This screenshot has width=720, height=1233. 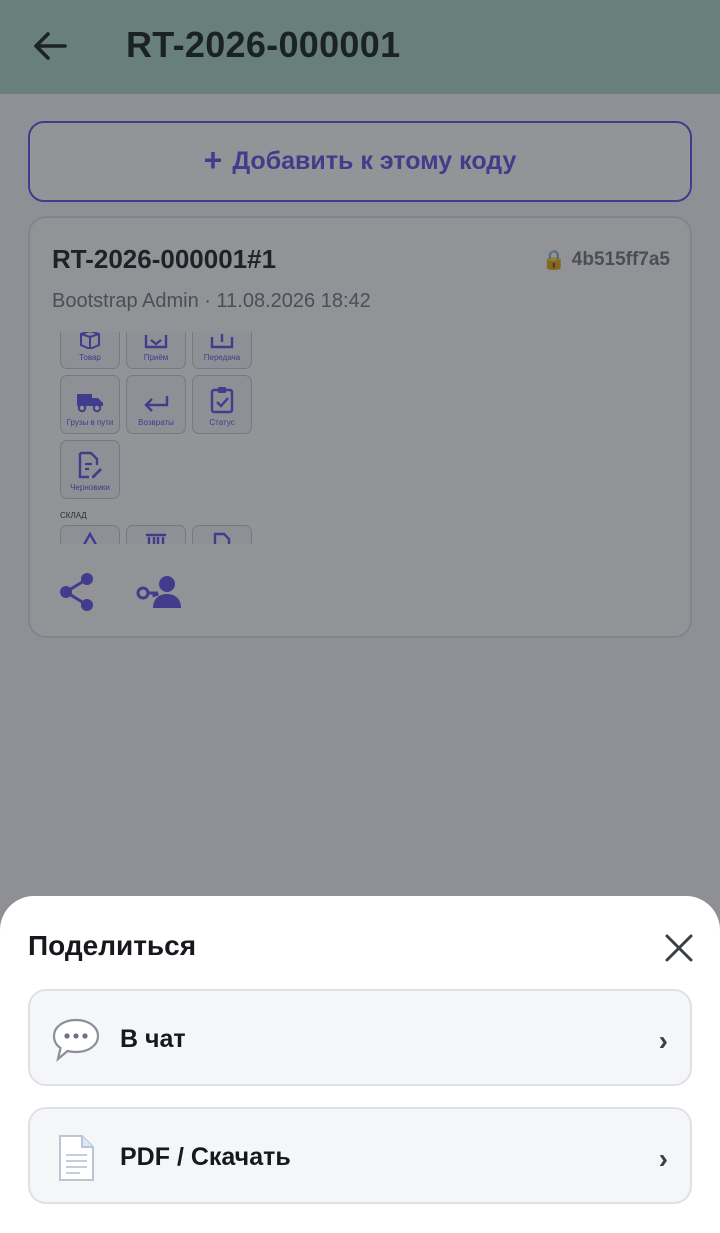 What do you see at coordinates (112, 945) in the screenshot?
I see `sheet-title: Поделиться` at bounding box center [112, 945].